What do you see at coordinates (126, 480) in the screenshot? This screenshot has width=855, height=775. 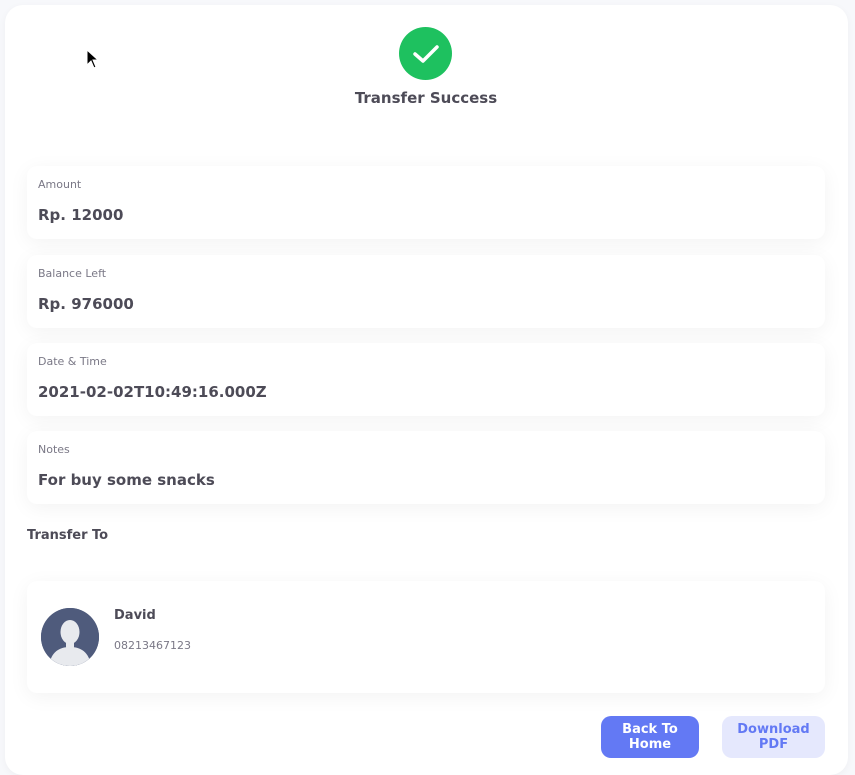 I see `notes-value: For buy some snacks` at bounding box center [126, 480].